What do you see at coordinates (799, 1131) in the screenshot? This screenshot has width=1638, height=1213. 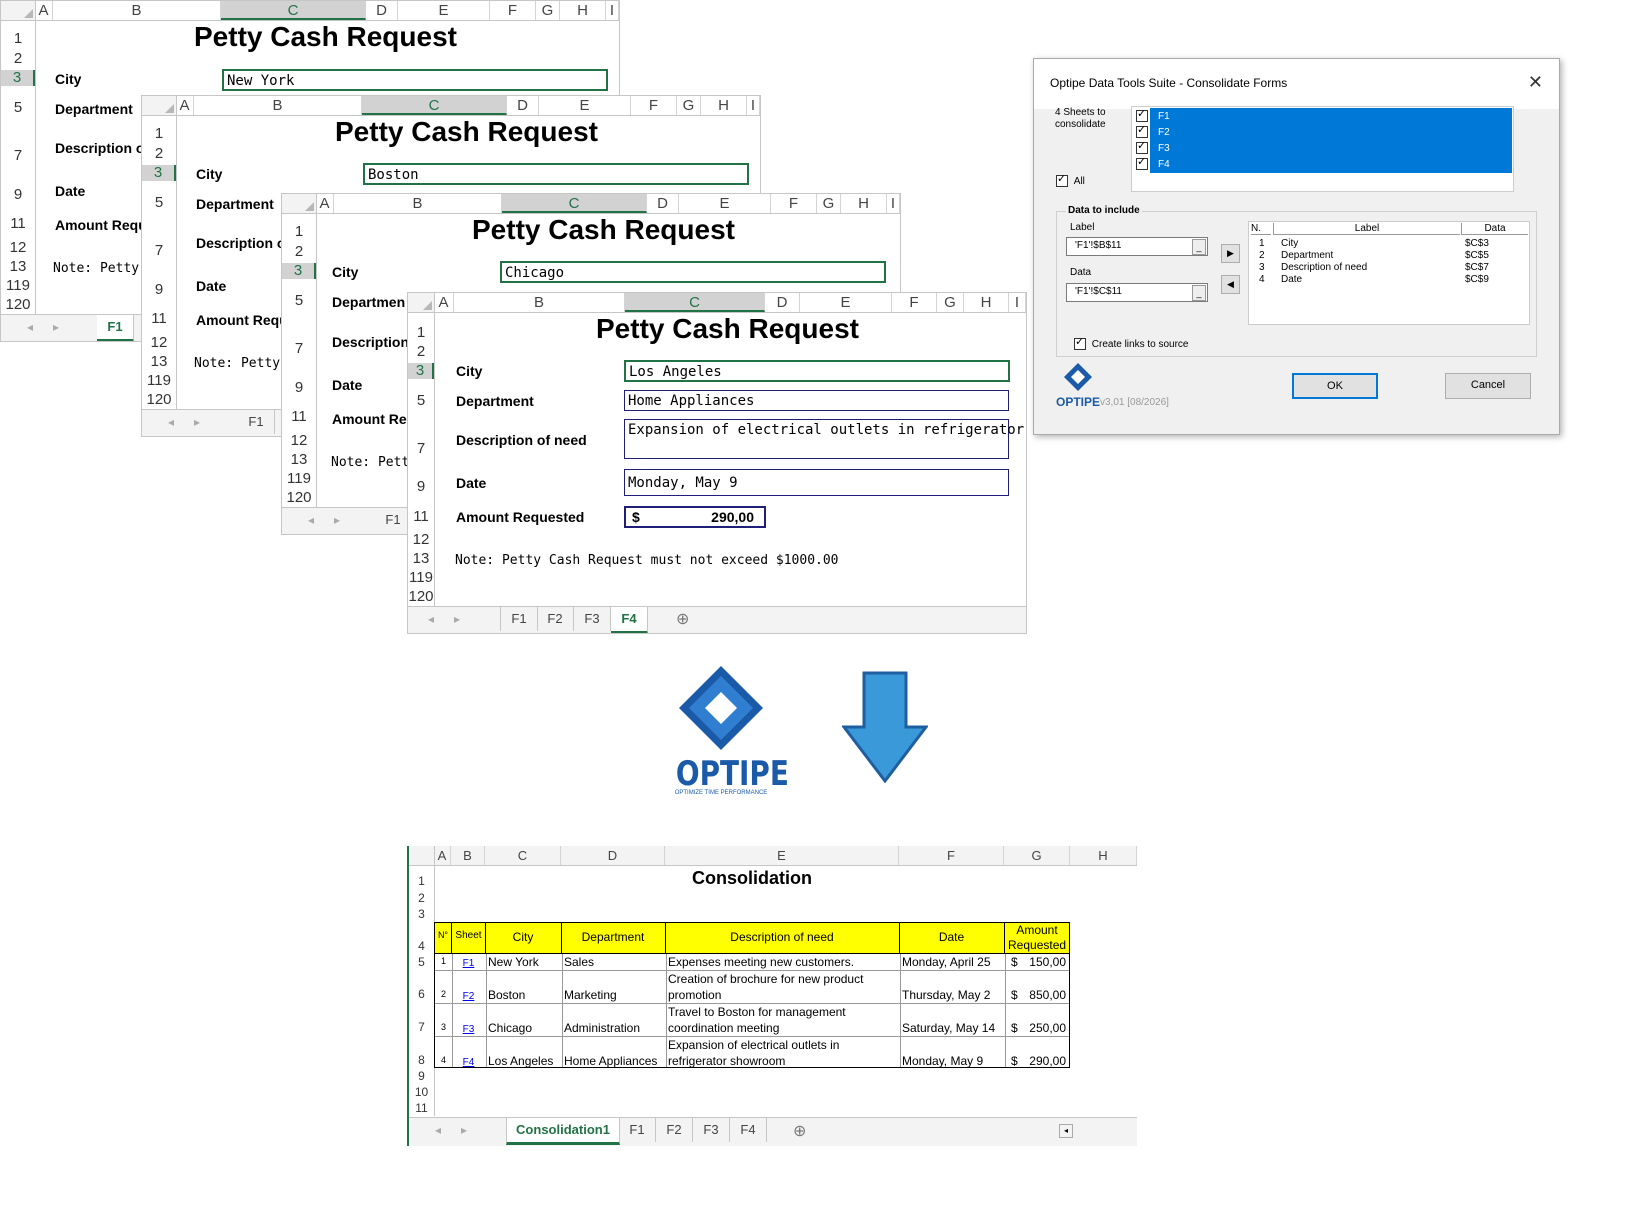 I see `add-sheet-icon: ⊕` at bounding box center [799, 1131].